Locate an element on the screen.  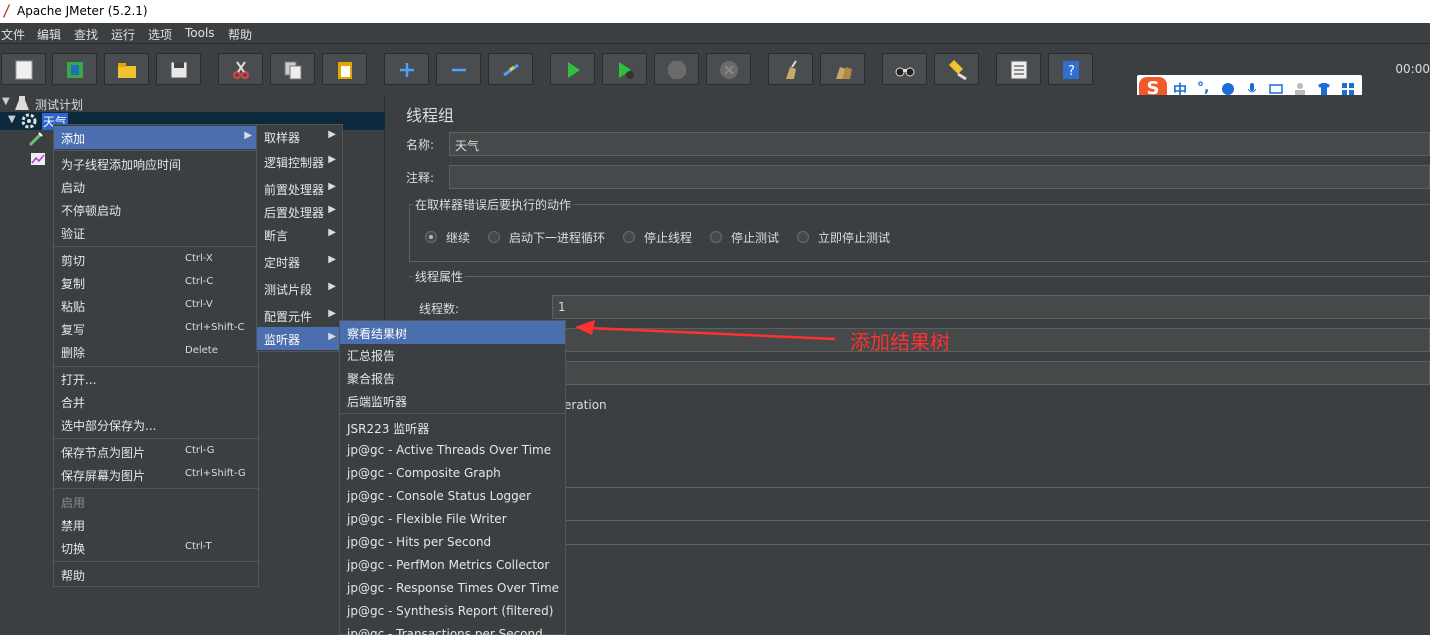
menu-item-validate: 验证 is located at coordinates (156, 232).